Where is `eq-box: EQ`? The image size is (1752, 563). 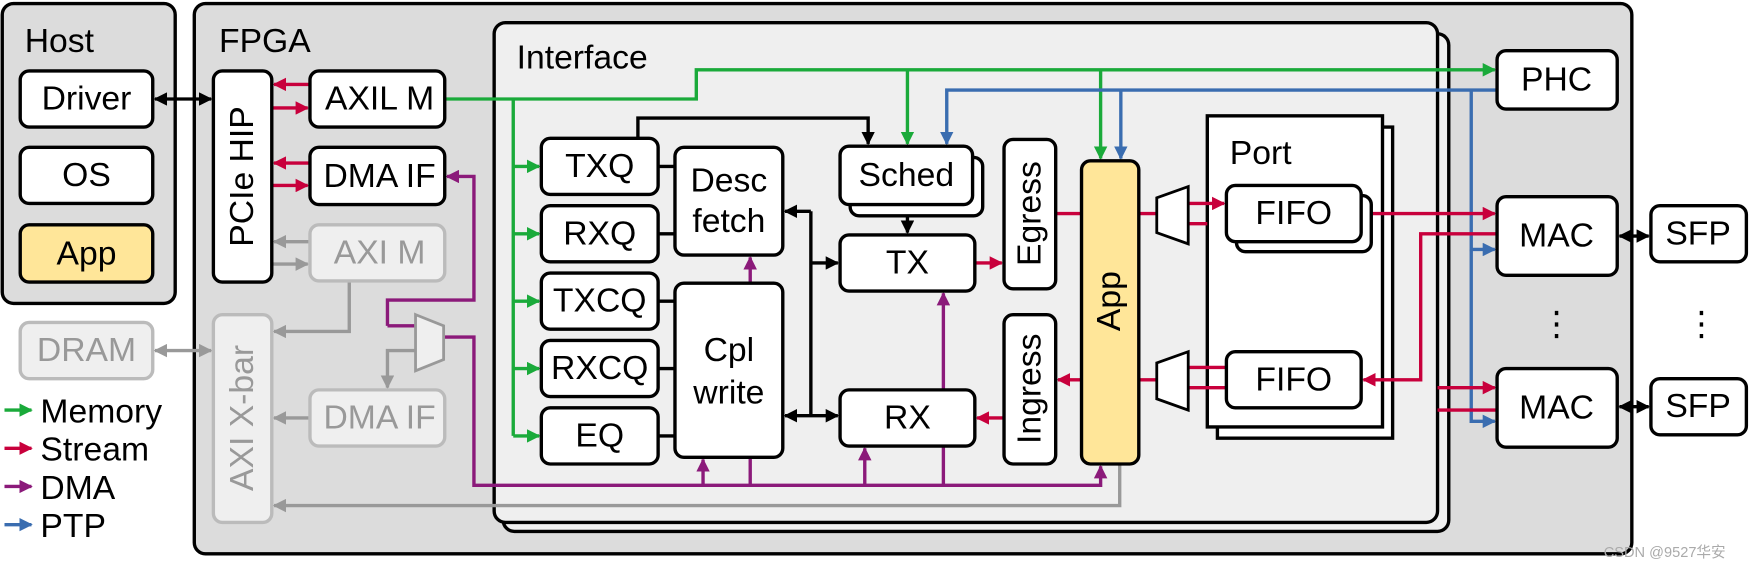 eq-box: EQ is located at coordinates (599, 436).